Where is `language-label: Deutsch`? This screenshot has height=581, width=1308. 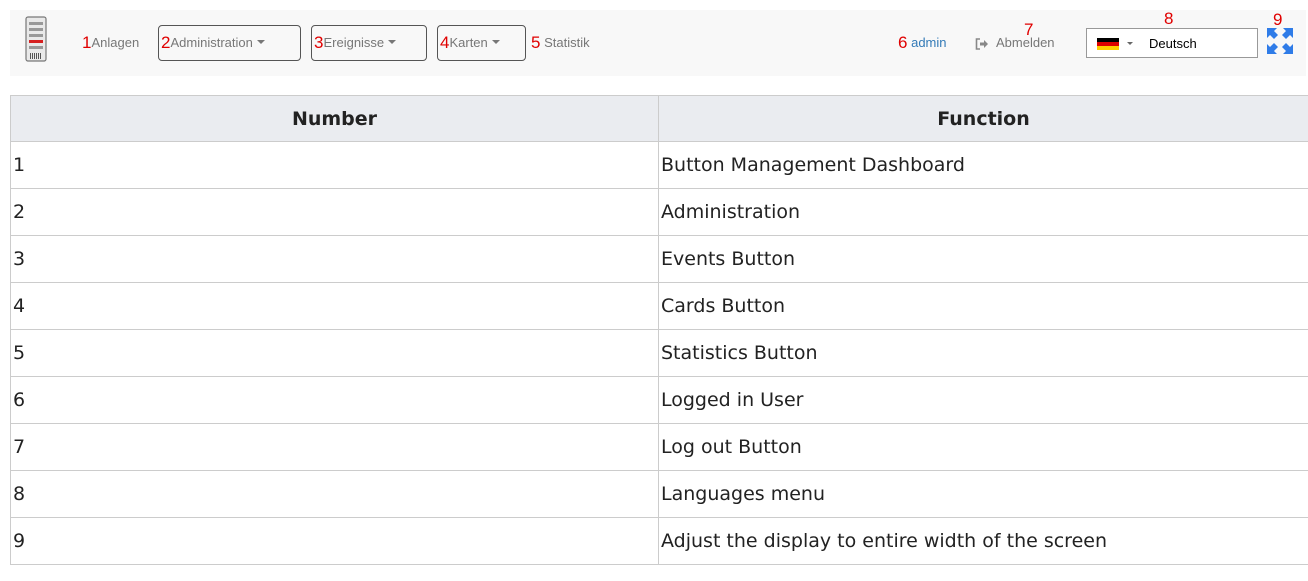
language-label: Deutsch is located at coordinates (1173, 43).